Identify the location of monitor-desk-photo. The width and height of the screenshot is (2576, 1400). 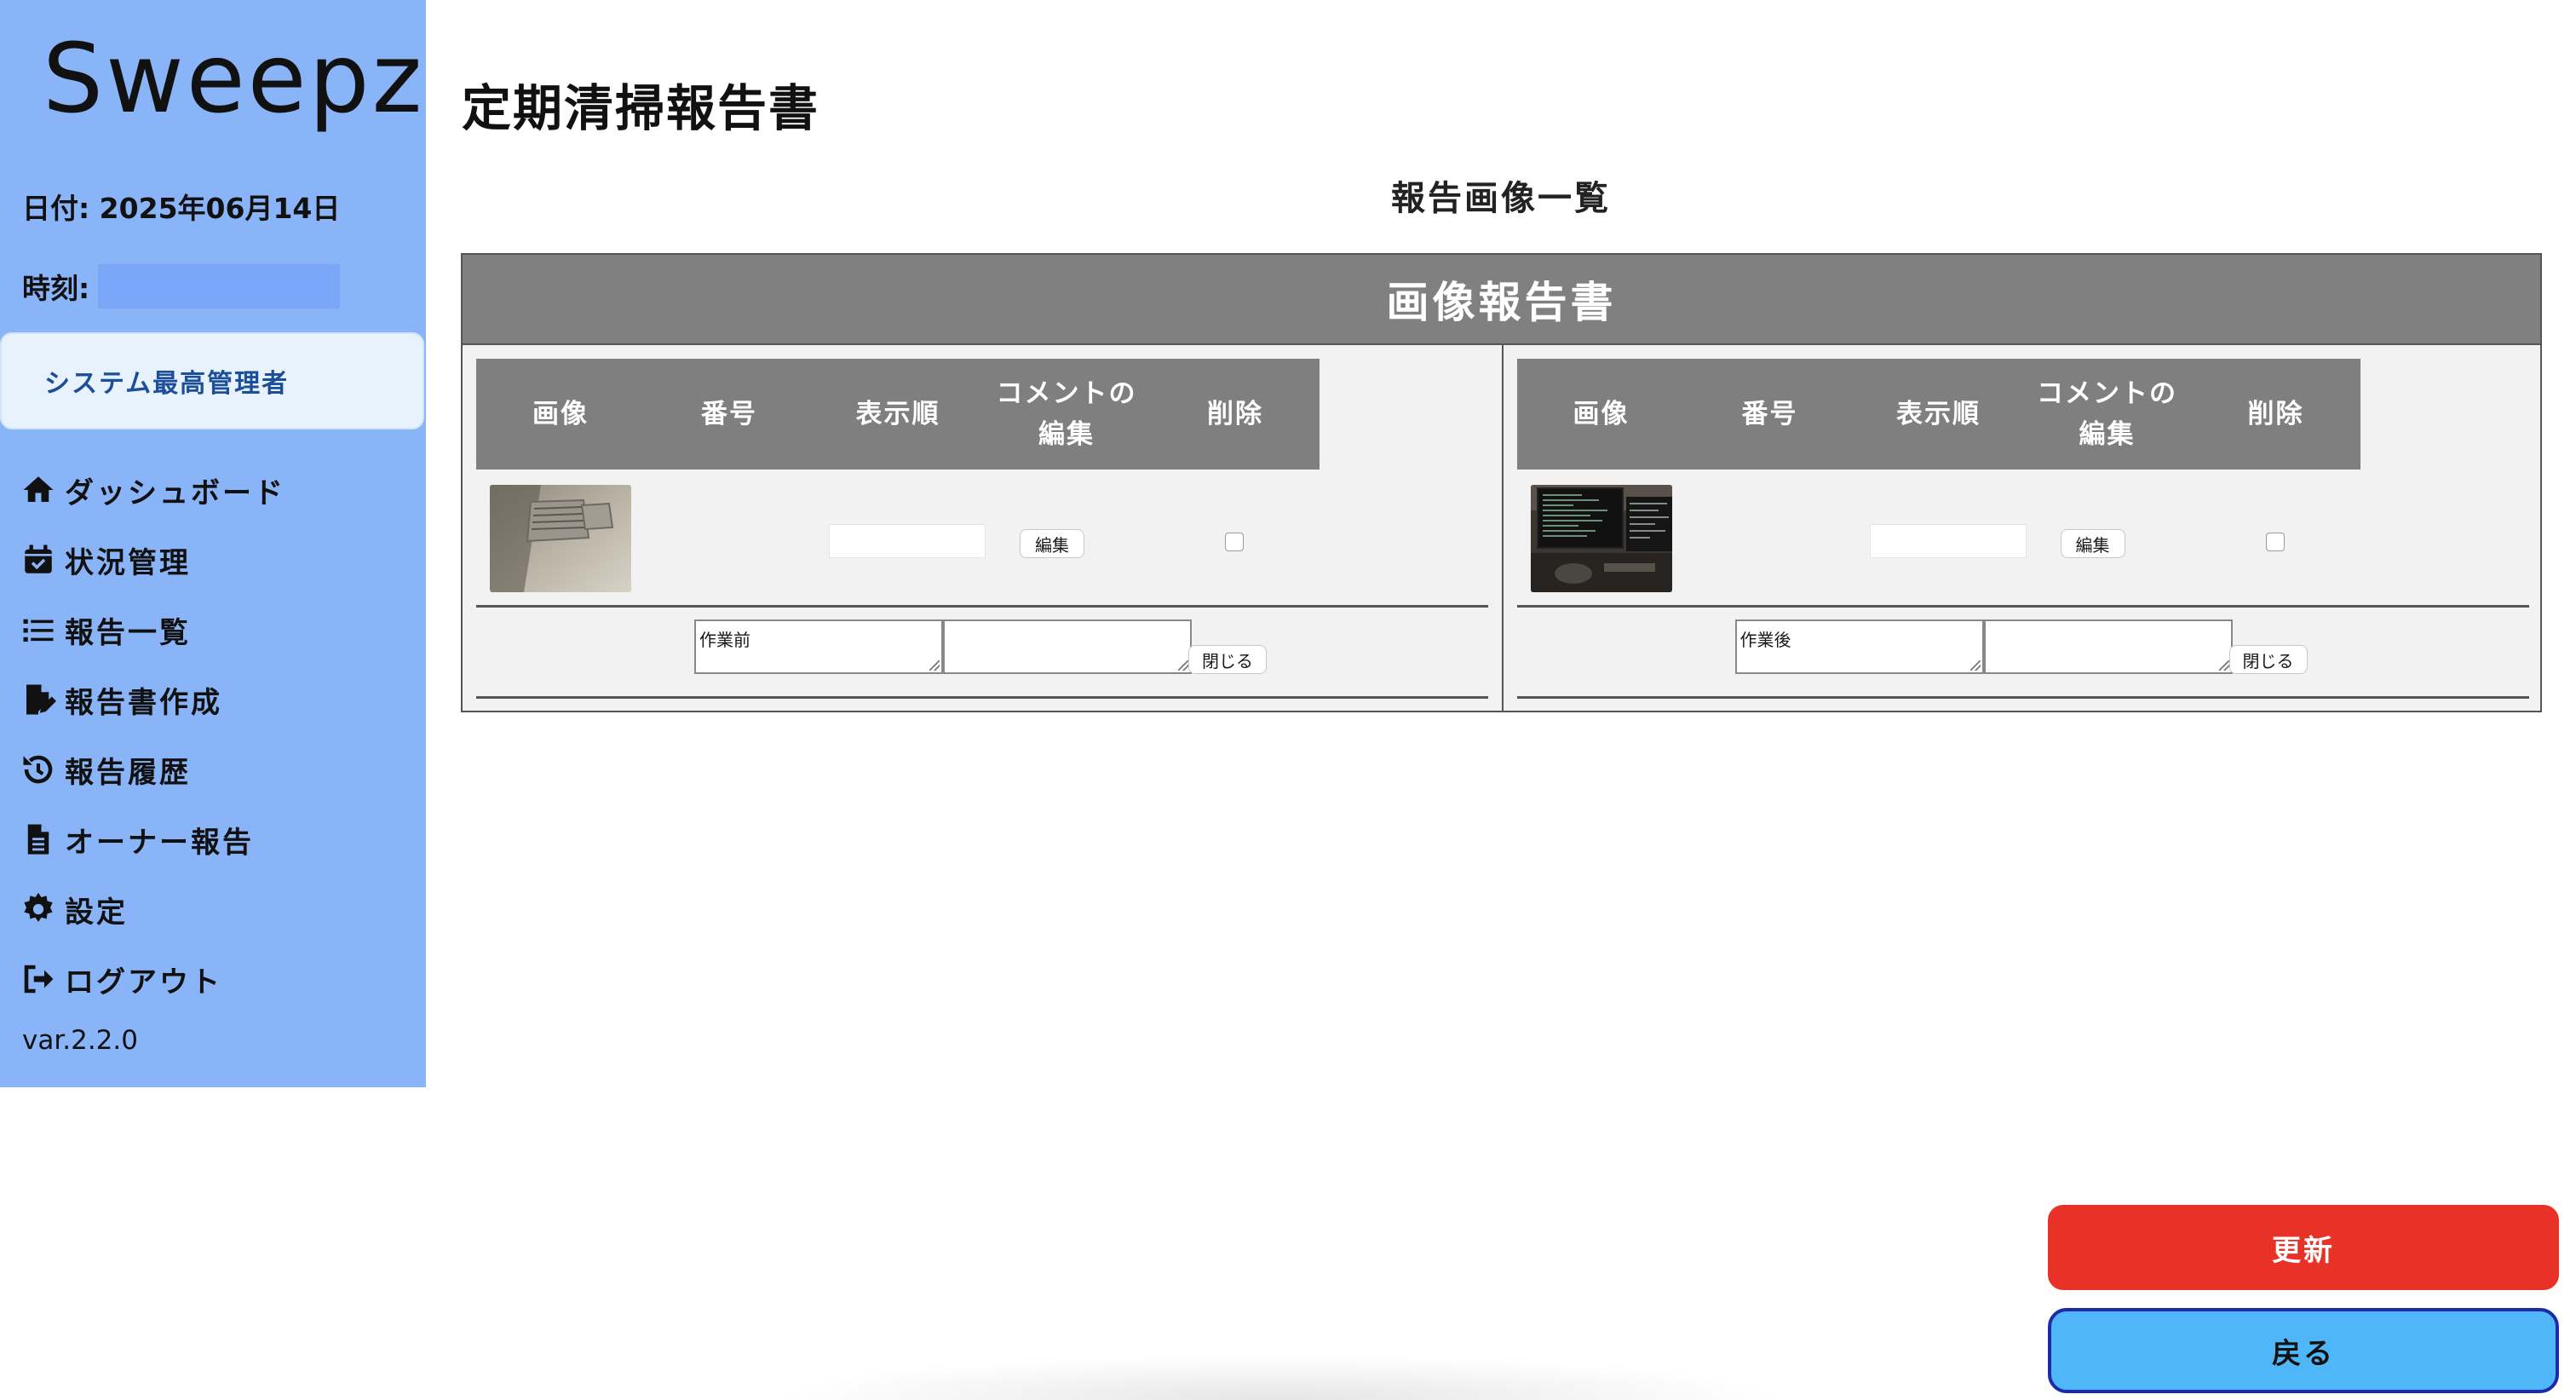
(1601, 538).